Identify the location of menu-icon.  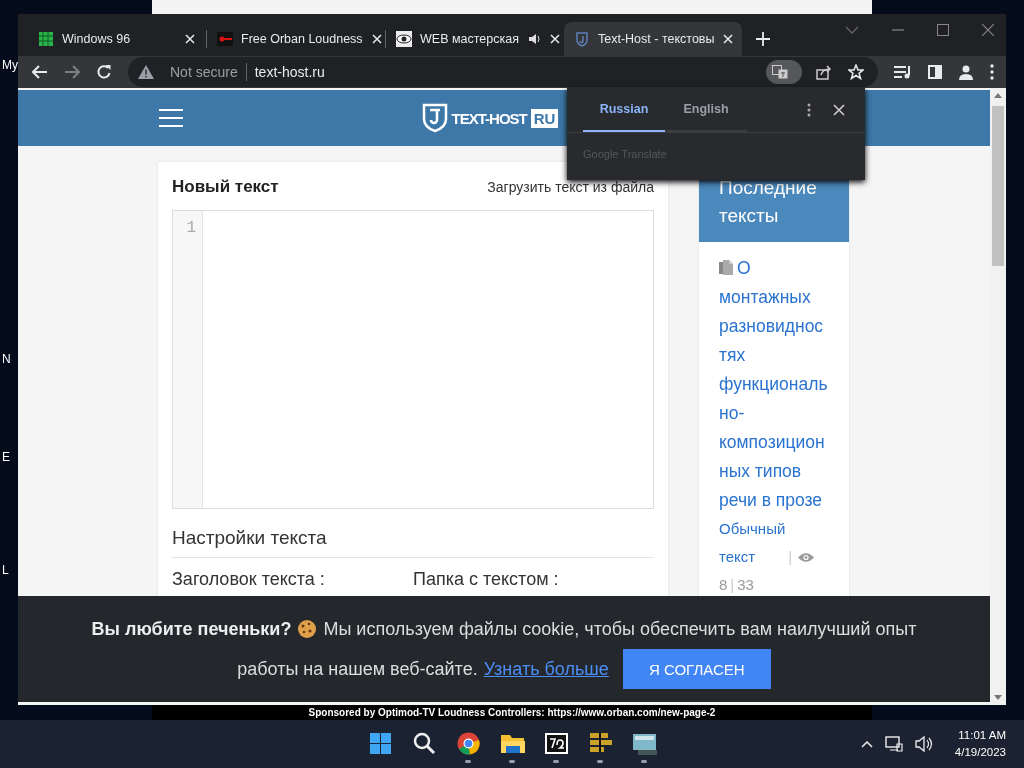
(992, 72).